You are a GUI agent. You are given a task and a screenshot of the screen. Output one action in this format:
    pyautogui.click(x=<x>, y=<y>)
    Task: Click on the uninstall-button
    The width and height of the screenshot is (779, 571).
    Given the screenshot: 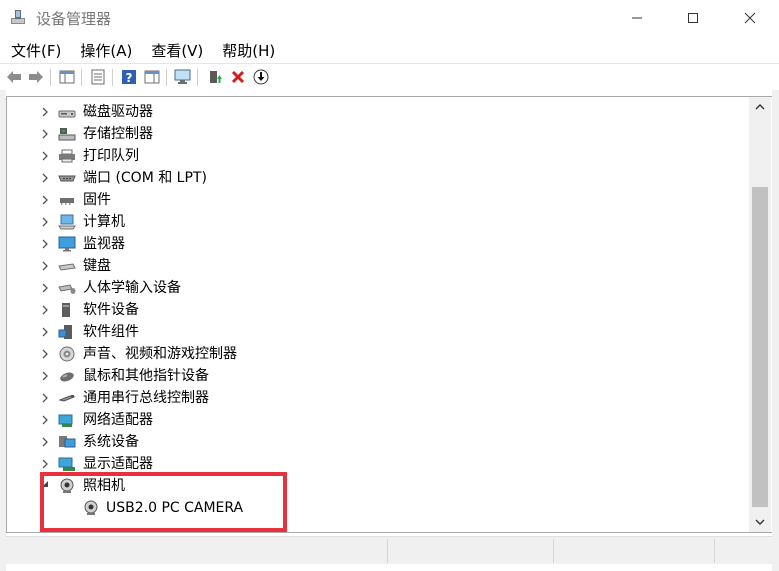 What is the action you would take?
    pyautogui.click(x=238, y=77)
    